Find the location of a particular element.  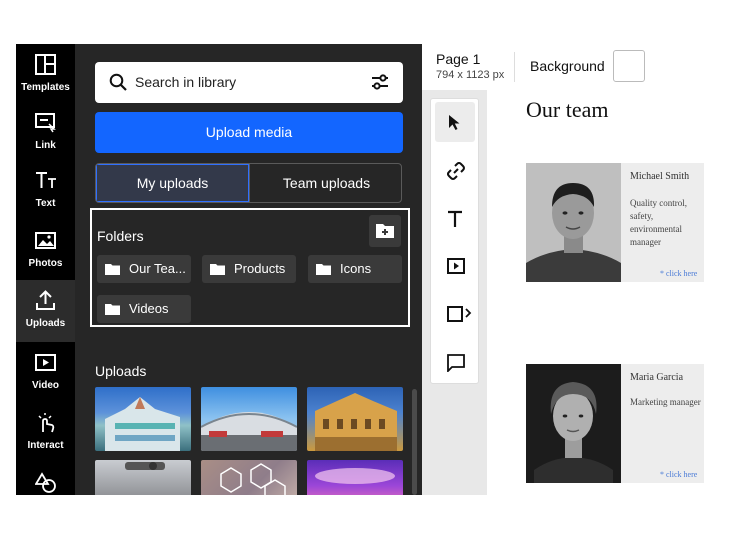

hexagon-photo is located at coordinates (253, 479).